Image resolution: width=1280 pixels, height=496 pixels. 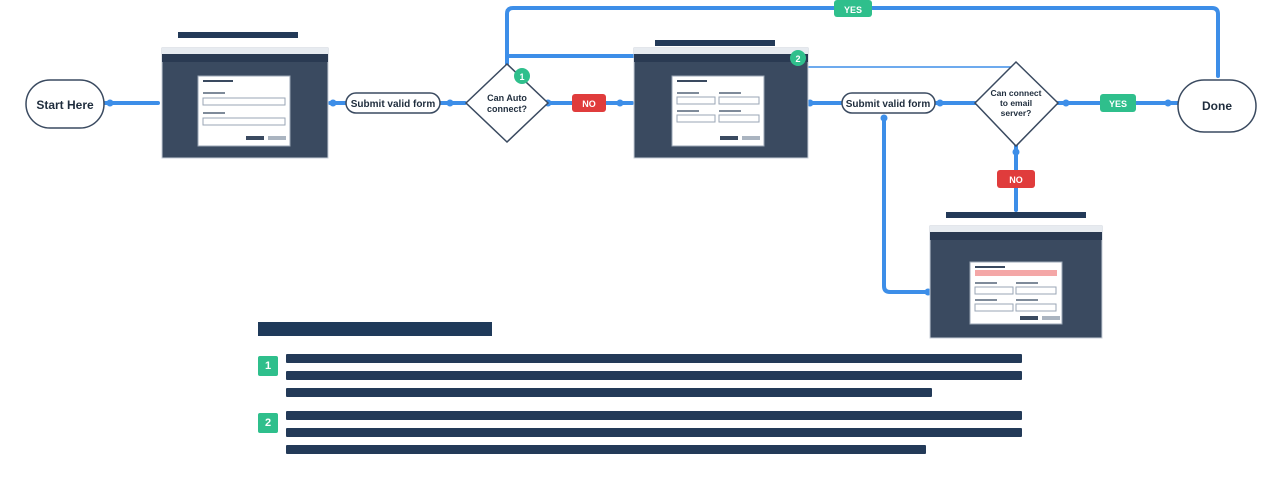 What do you see at coordinates (238, 35) in the screenshot?
I see `screen-1-caption-redacted` at bounding box center [238, 35].